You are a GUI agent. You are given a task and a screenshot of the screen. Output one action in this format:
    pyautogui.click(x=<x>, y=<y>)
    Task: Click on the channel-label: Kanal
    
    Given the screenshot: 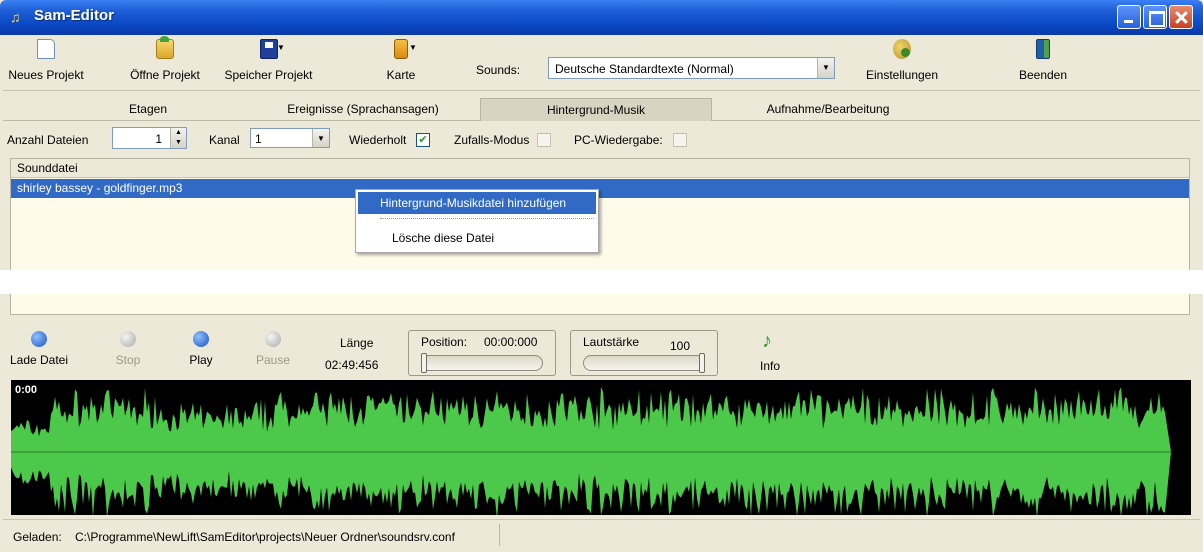 What is the action you would take?
    pyautogui.click(x=224, y=140)
    